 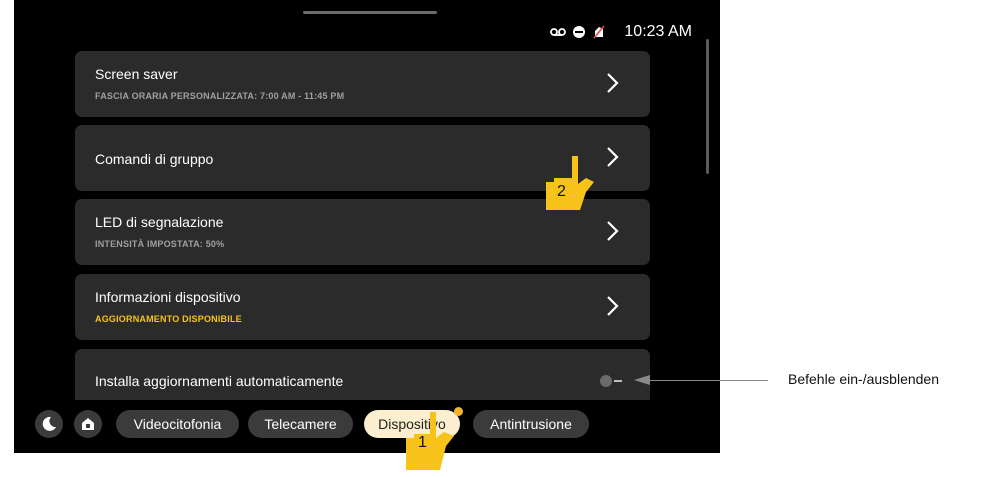 What do you see at coordinates (160, 244) in the screenshot?
I see `setting-subtitle: INTENSITÀ IMPOSTATA: 50%` at bounding box center [160, 244].